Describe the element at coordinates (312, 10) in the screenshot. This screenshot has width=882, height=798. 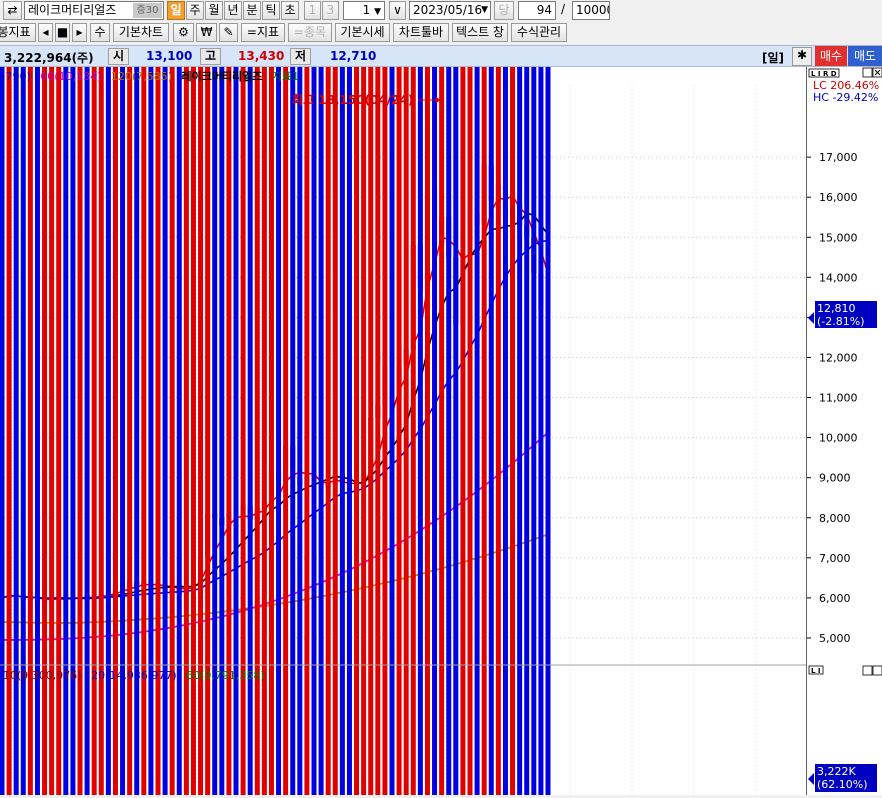
I see `num-1-button: 1` at that location.